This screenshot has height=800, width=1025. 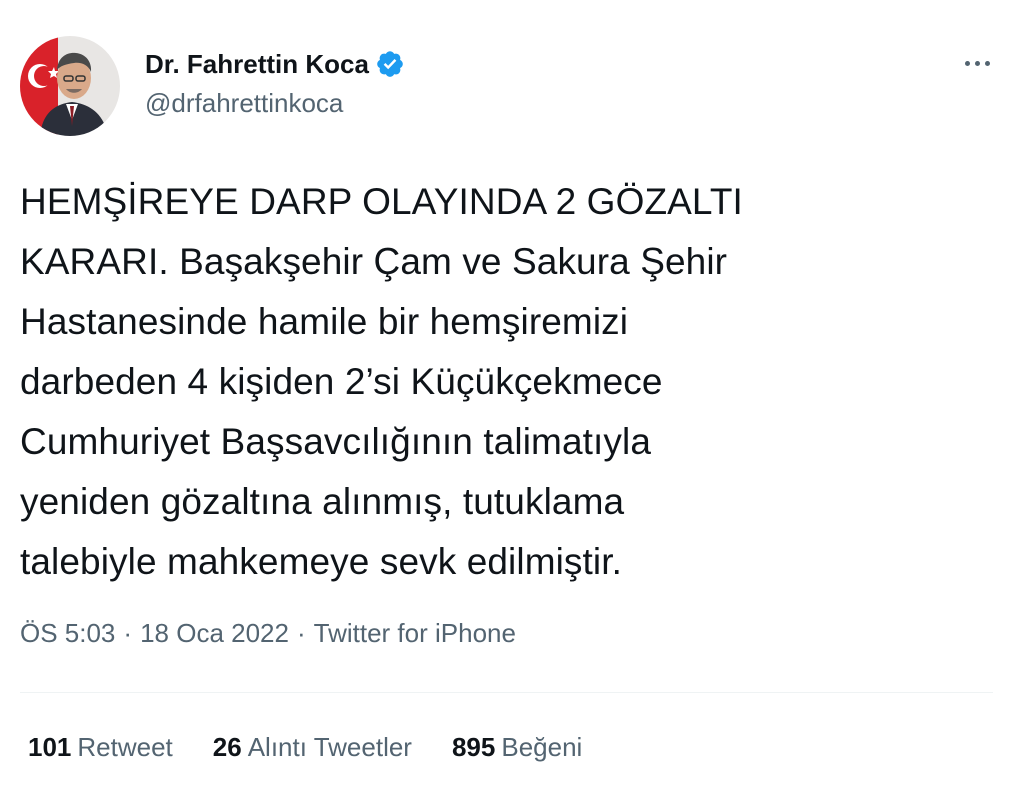 What do you see at coordinates (275, 103) in the screenshot?
I see `author-handle: @drfahrettinkoca` at bounding box center [275, 103].